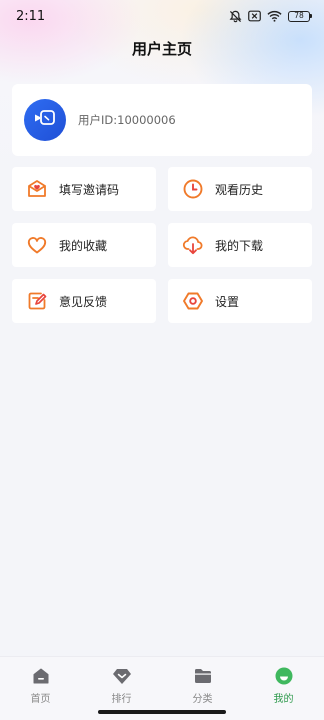 The image size is (324, 720). Describe the element at coordinates (274, 16) in the screenshot. I see `wifi-icon` at that location.